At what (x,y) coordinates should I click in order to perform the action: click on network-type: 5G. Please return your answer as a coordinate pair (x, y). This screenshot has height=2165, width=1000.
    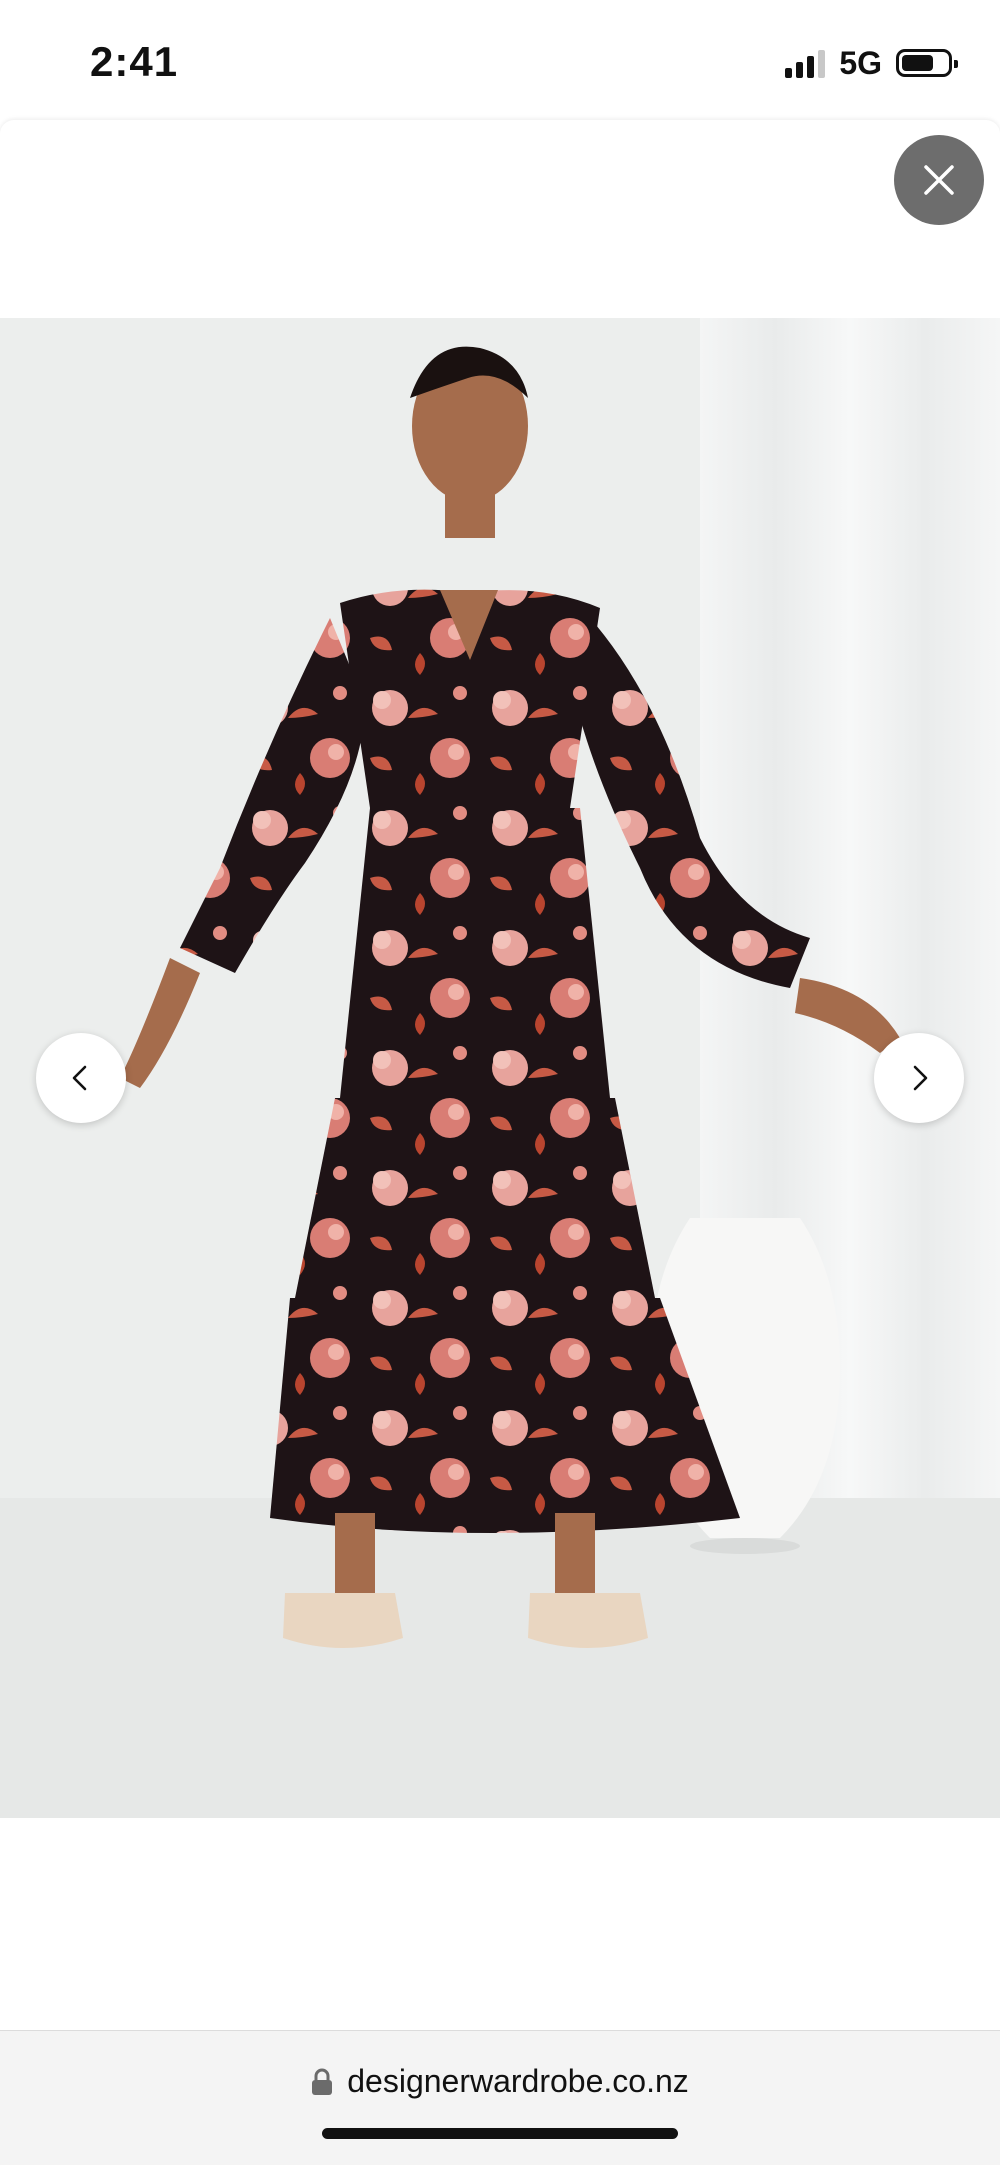
    Looking at the image, I should click on (860, 62).